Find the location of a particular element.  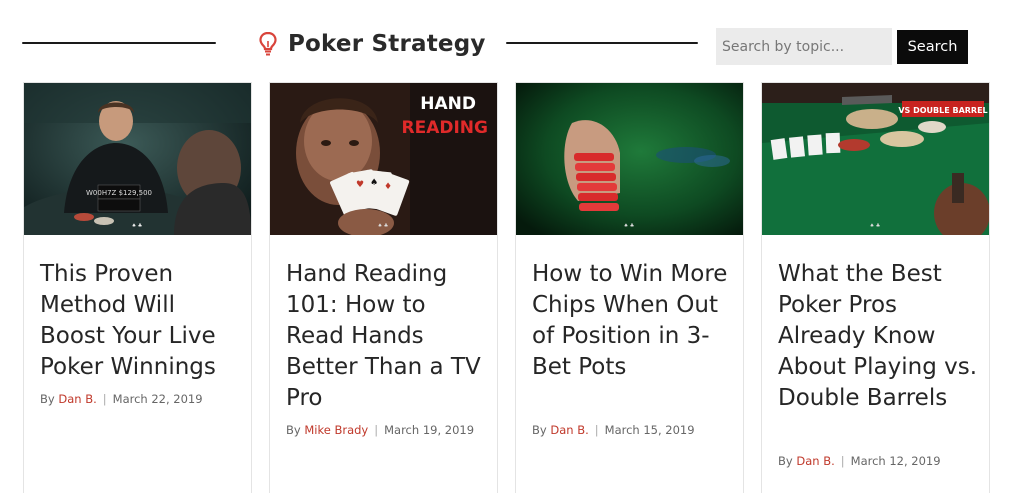

hand-reading-photo: ♥ ♠ ♦ HAND READING ♠ ♣ is located at coordinates (383, 159).